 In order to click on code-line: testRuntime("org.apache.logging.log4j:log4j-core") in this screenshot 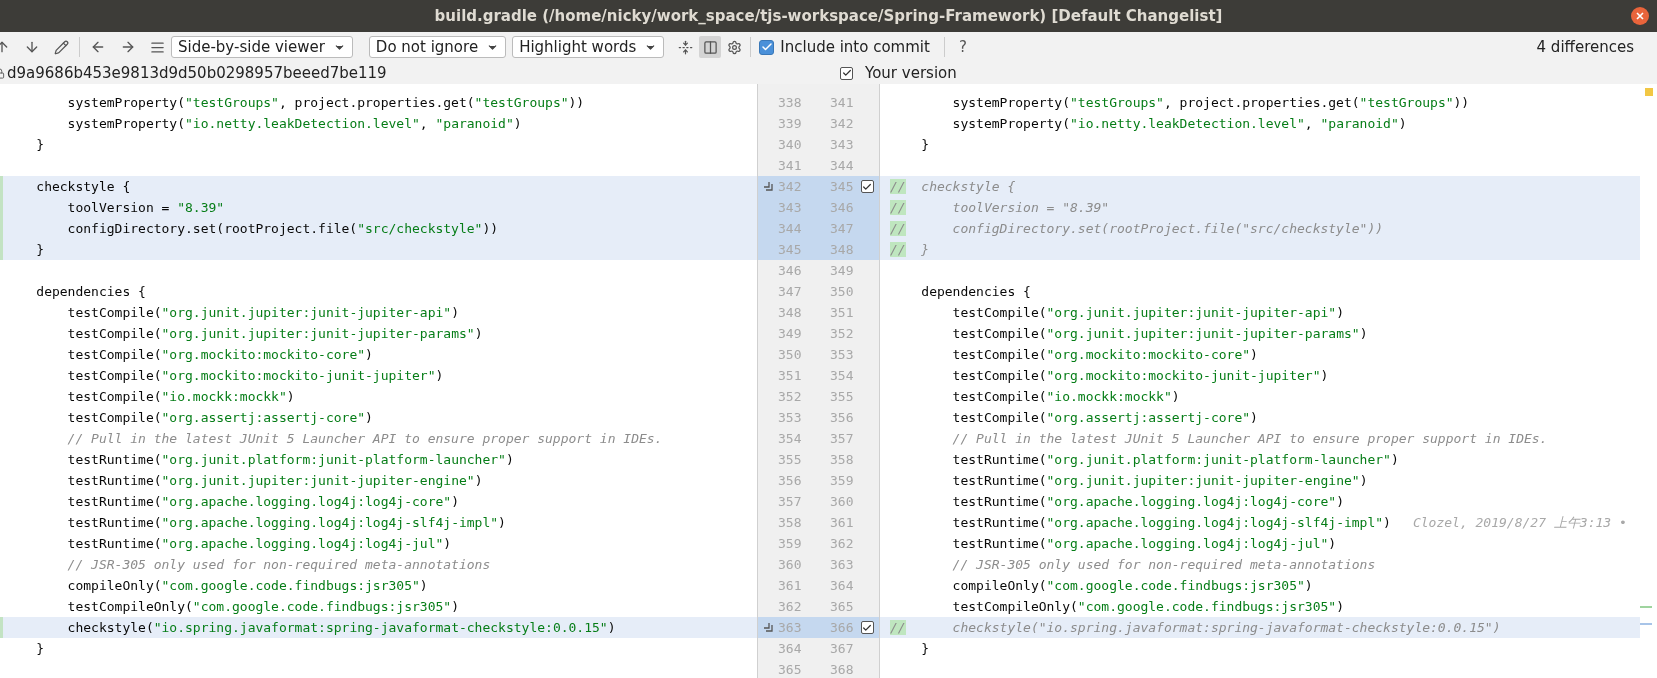, I will do `click(262, 502)`.